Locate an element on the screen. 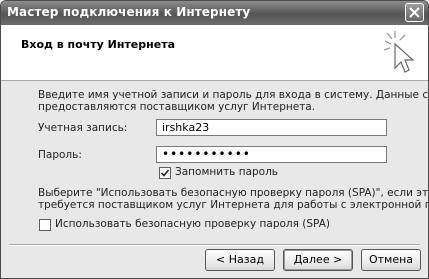  remember-password-checkbox is located at coordinates (165, 173).